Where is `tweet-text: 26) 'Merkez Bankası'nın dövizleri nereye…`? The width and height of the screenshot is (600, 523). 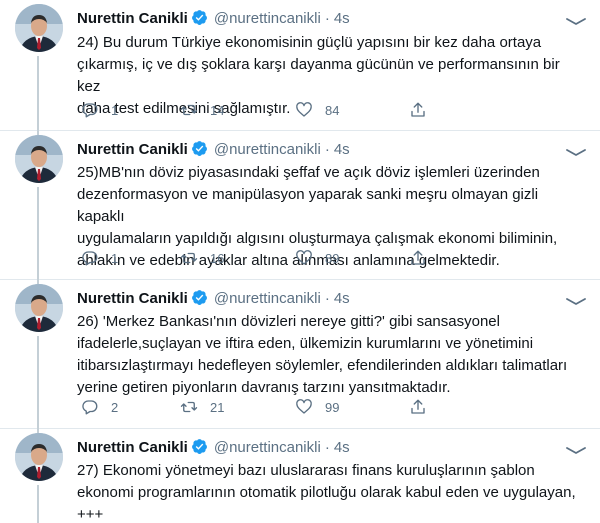
tweet-text: 26) 'Merkez Bankası'nın dövizleri nereye… is located at coordinates (322, 354).